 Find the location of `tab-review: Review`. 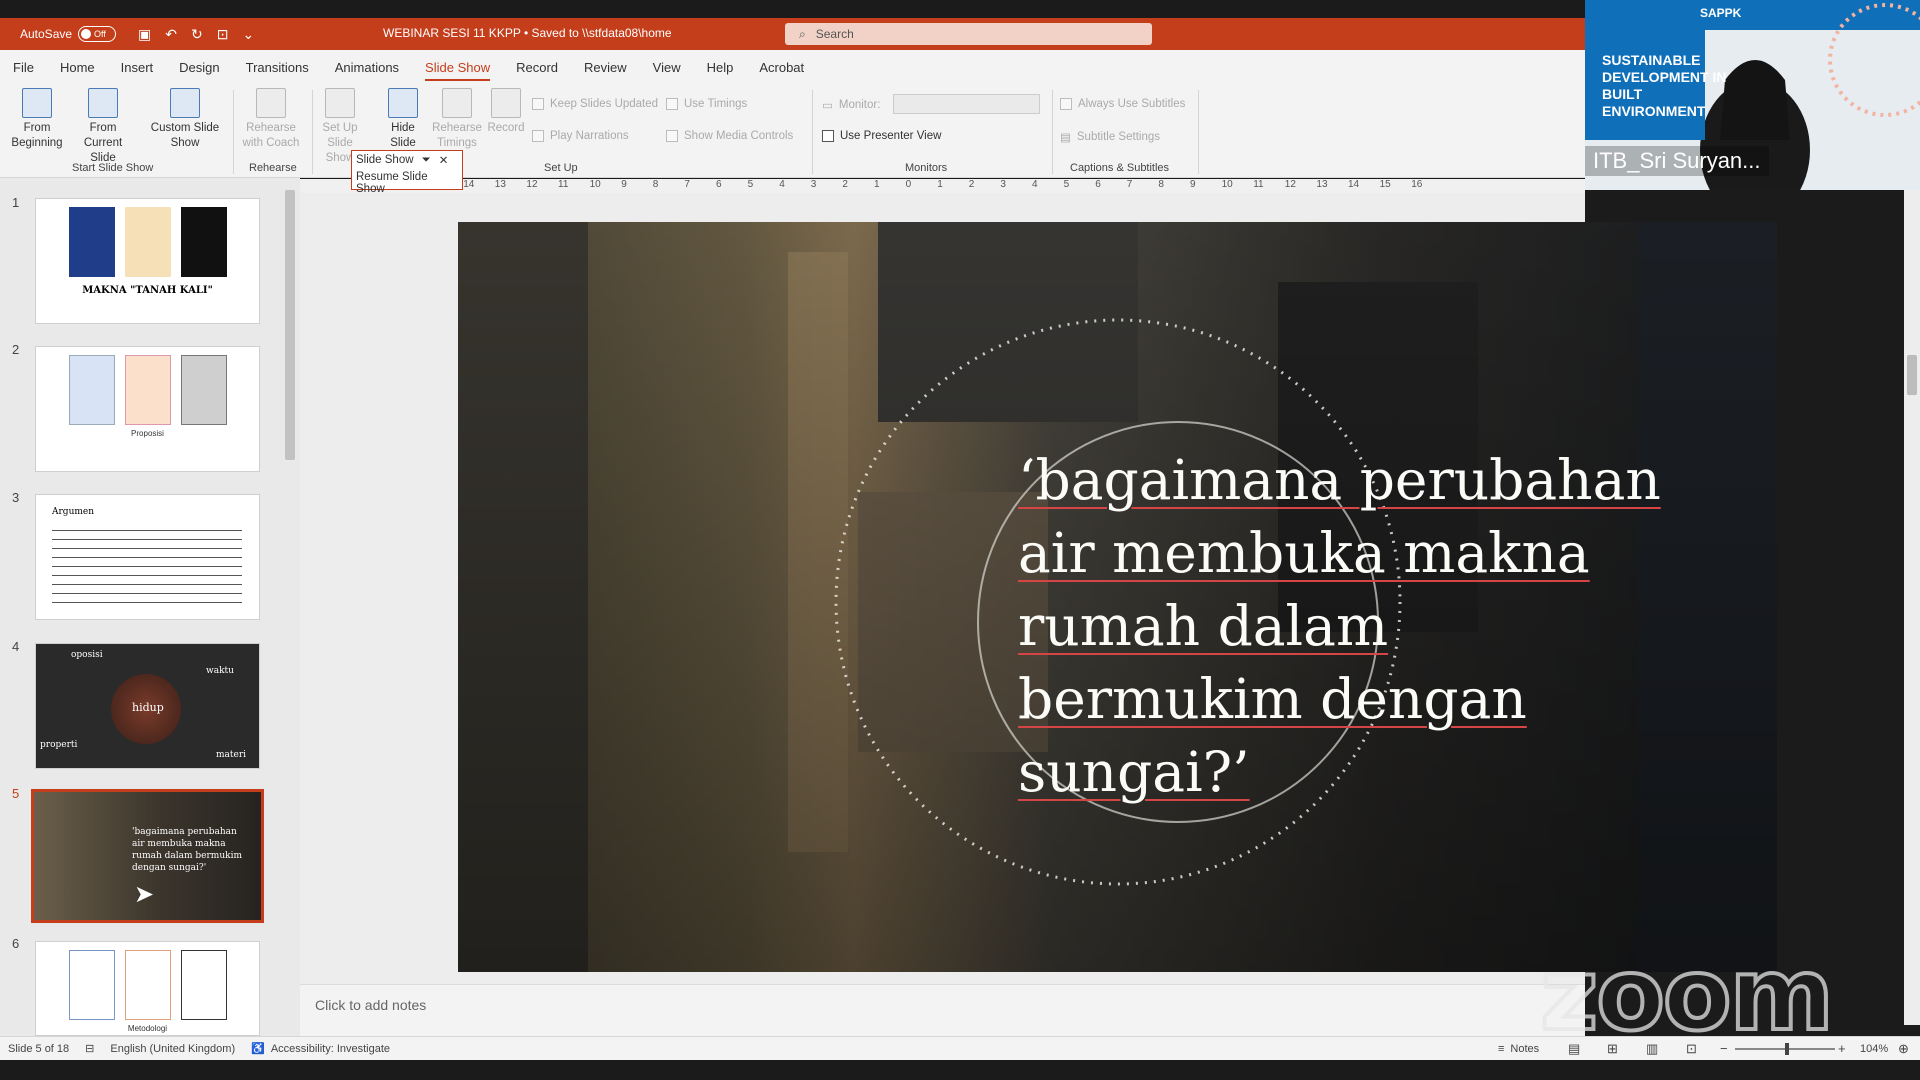

tab-review: Review is located at coordinates (605, 67).